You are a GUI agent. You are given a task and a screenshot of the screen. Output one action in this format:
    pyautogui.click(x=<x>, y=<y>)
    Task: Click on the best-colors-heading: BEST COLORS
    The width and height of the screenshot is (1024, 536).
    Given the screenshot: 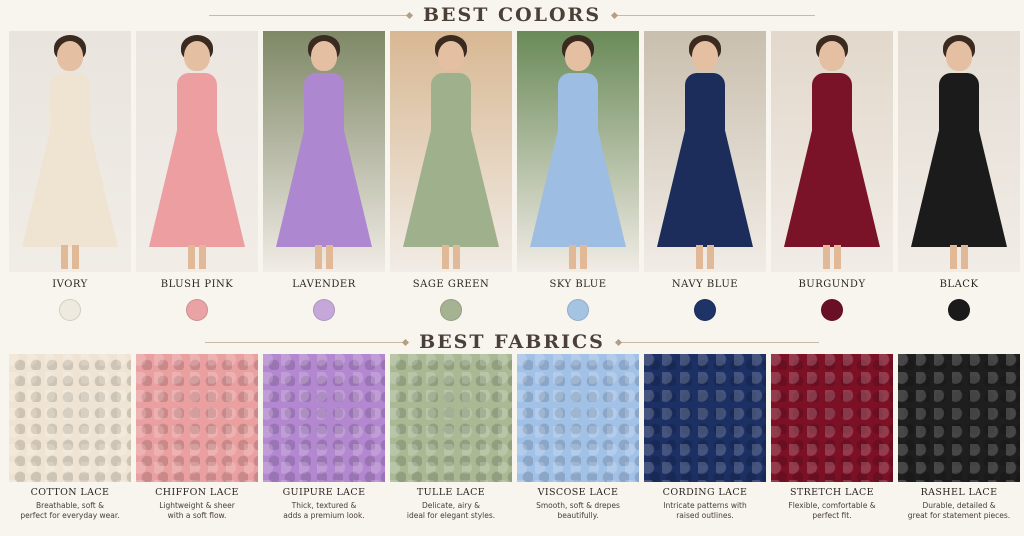 What is the action you would take?
    pyautogui.click(x=512, y=15)
    